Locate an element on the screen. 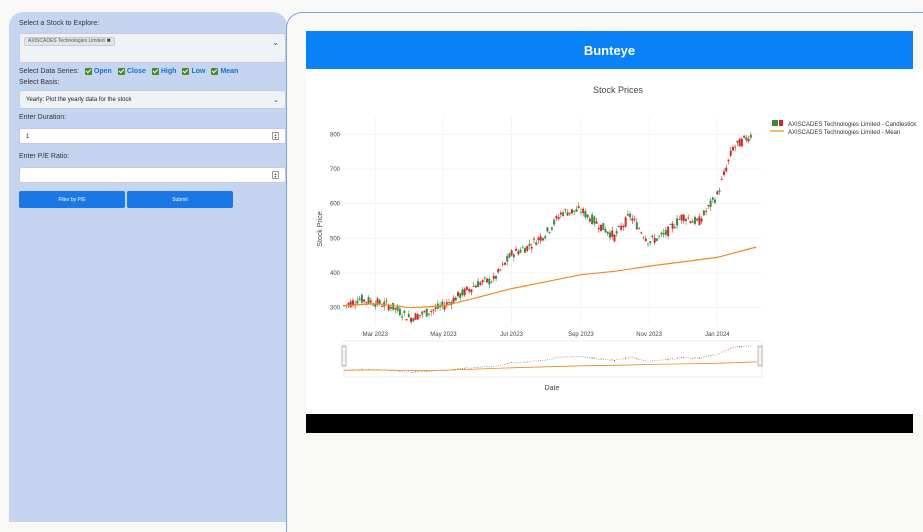 The height and width of the screenshot is (532, 923). stock-select: AXISCADES Technologies Limited ✖ ⌄ is located at coordinates (152, 48).